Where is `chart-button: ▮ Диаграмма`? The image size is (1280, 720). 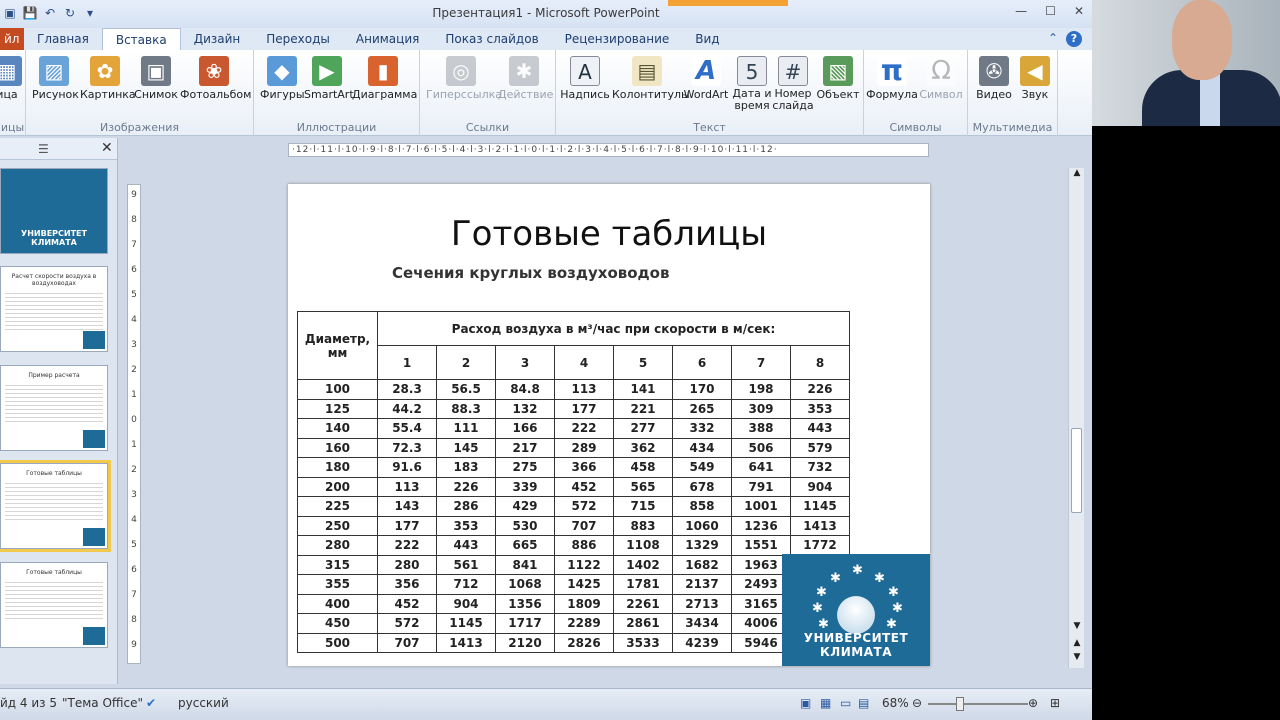
chart-button: ▮ Диаграмма is located at coordinates (384, 77).